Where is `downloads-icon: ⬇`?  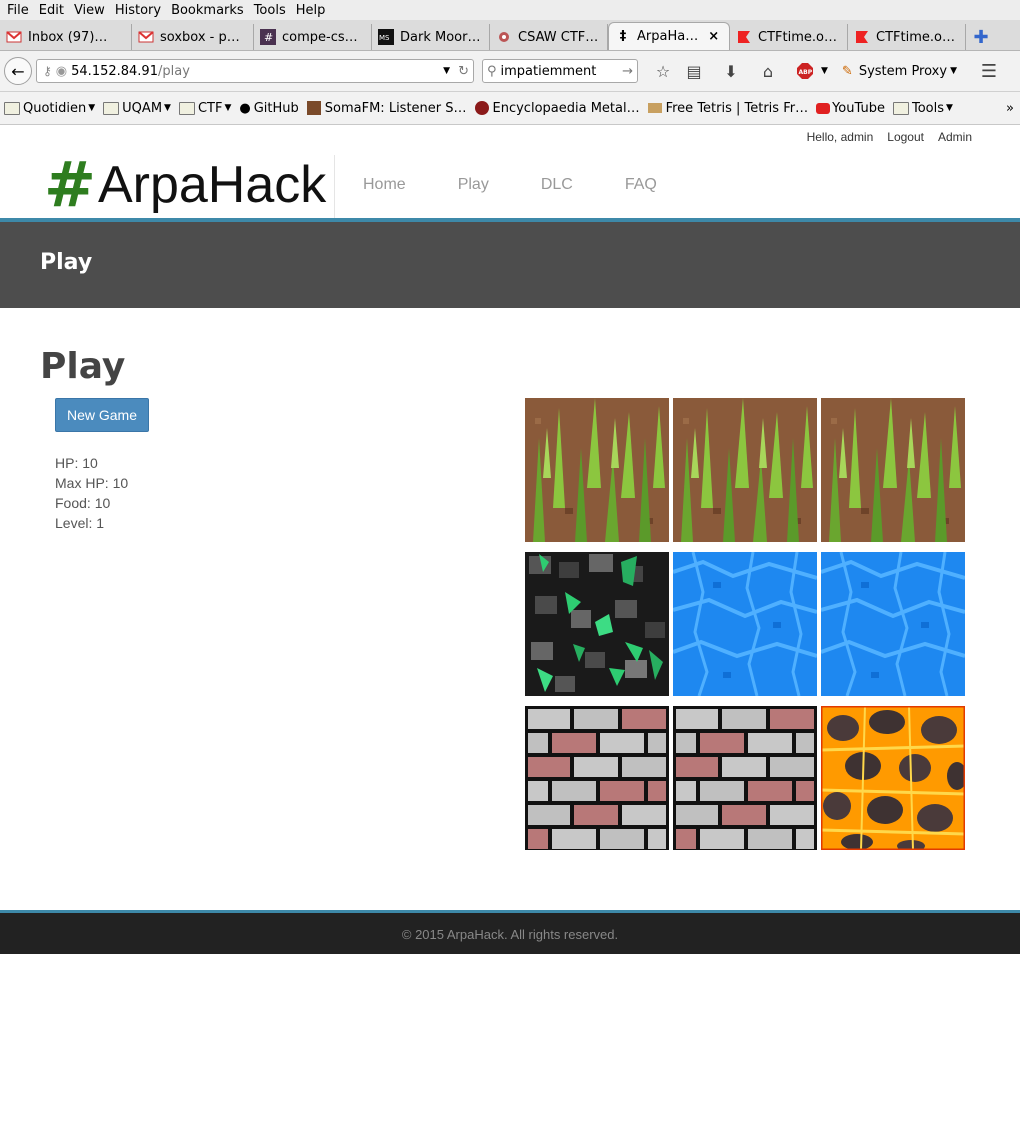 downloads-icon: ⬇ is located at coordinates (731, 71).